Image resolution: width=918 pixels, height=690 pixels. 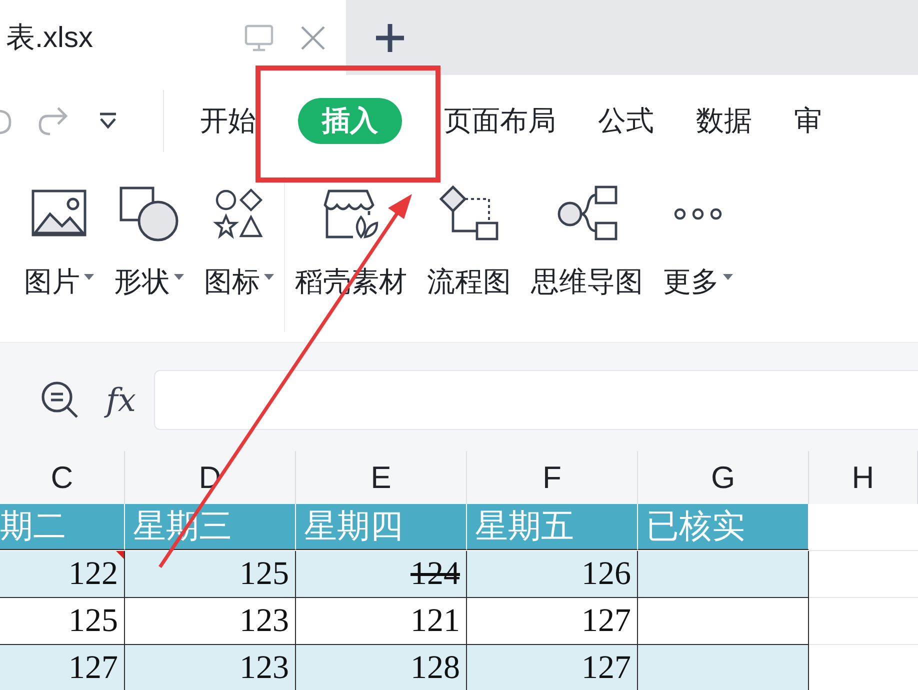 I want to click on table-cell: 122, so click(x=62, y=574).